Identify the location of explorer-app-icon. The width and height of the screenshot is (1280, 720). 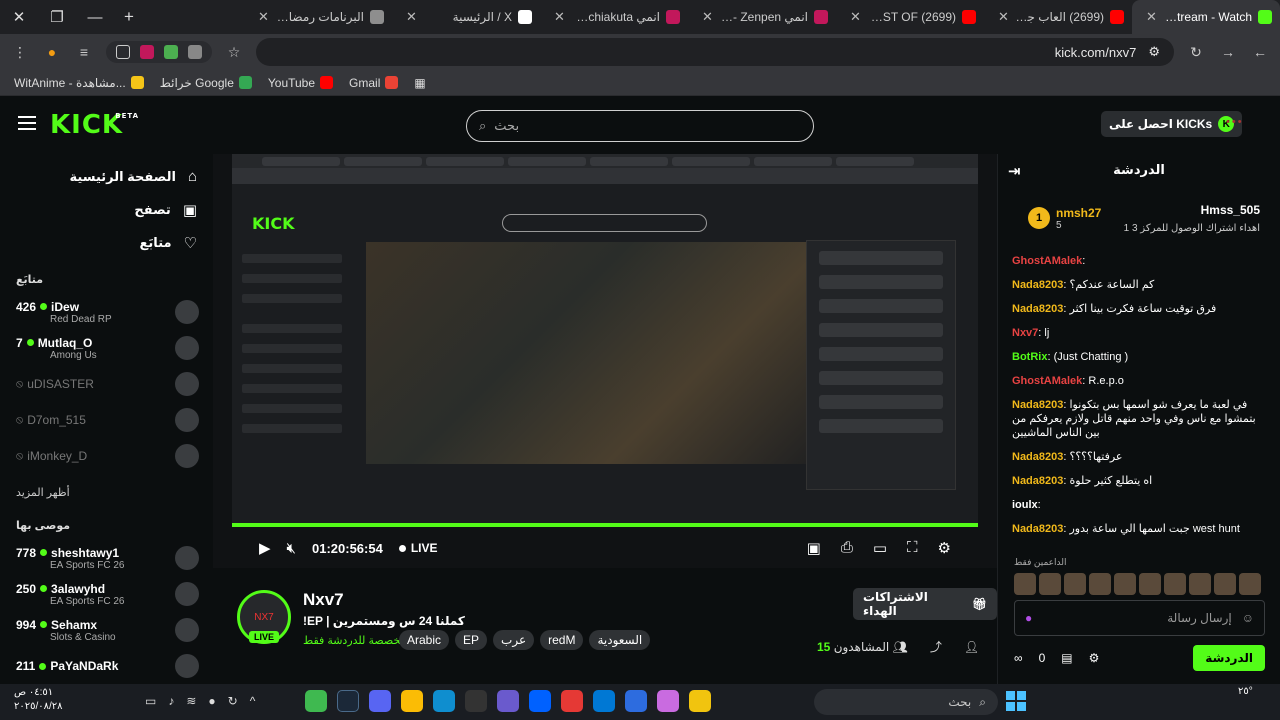
(700, 701).